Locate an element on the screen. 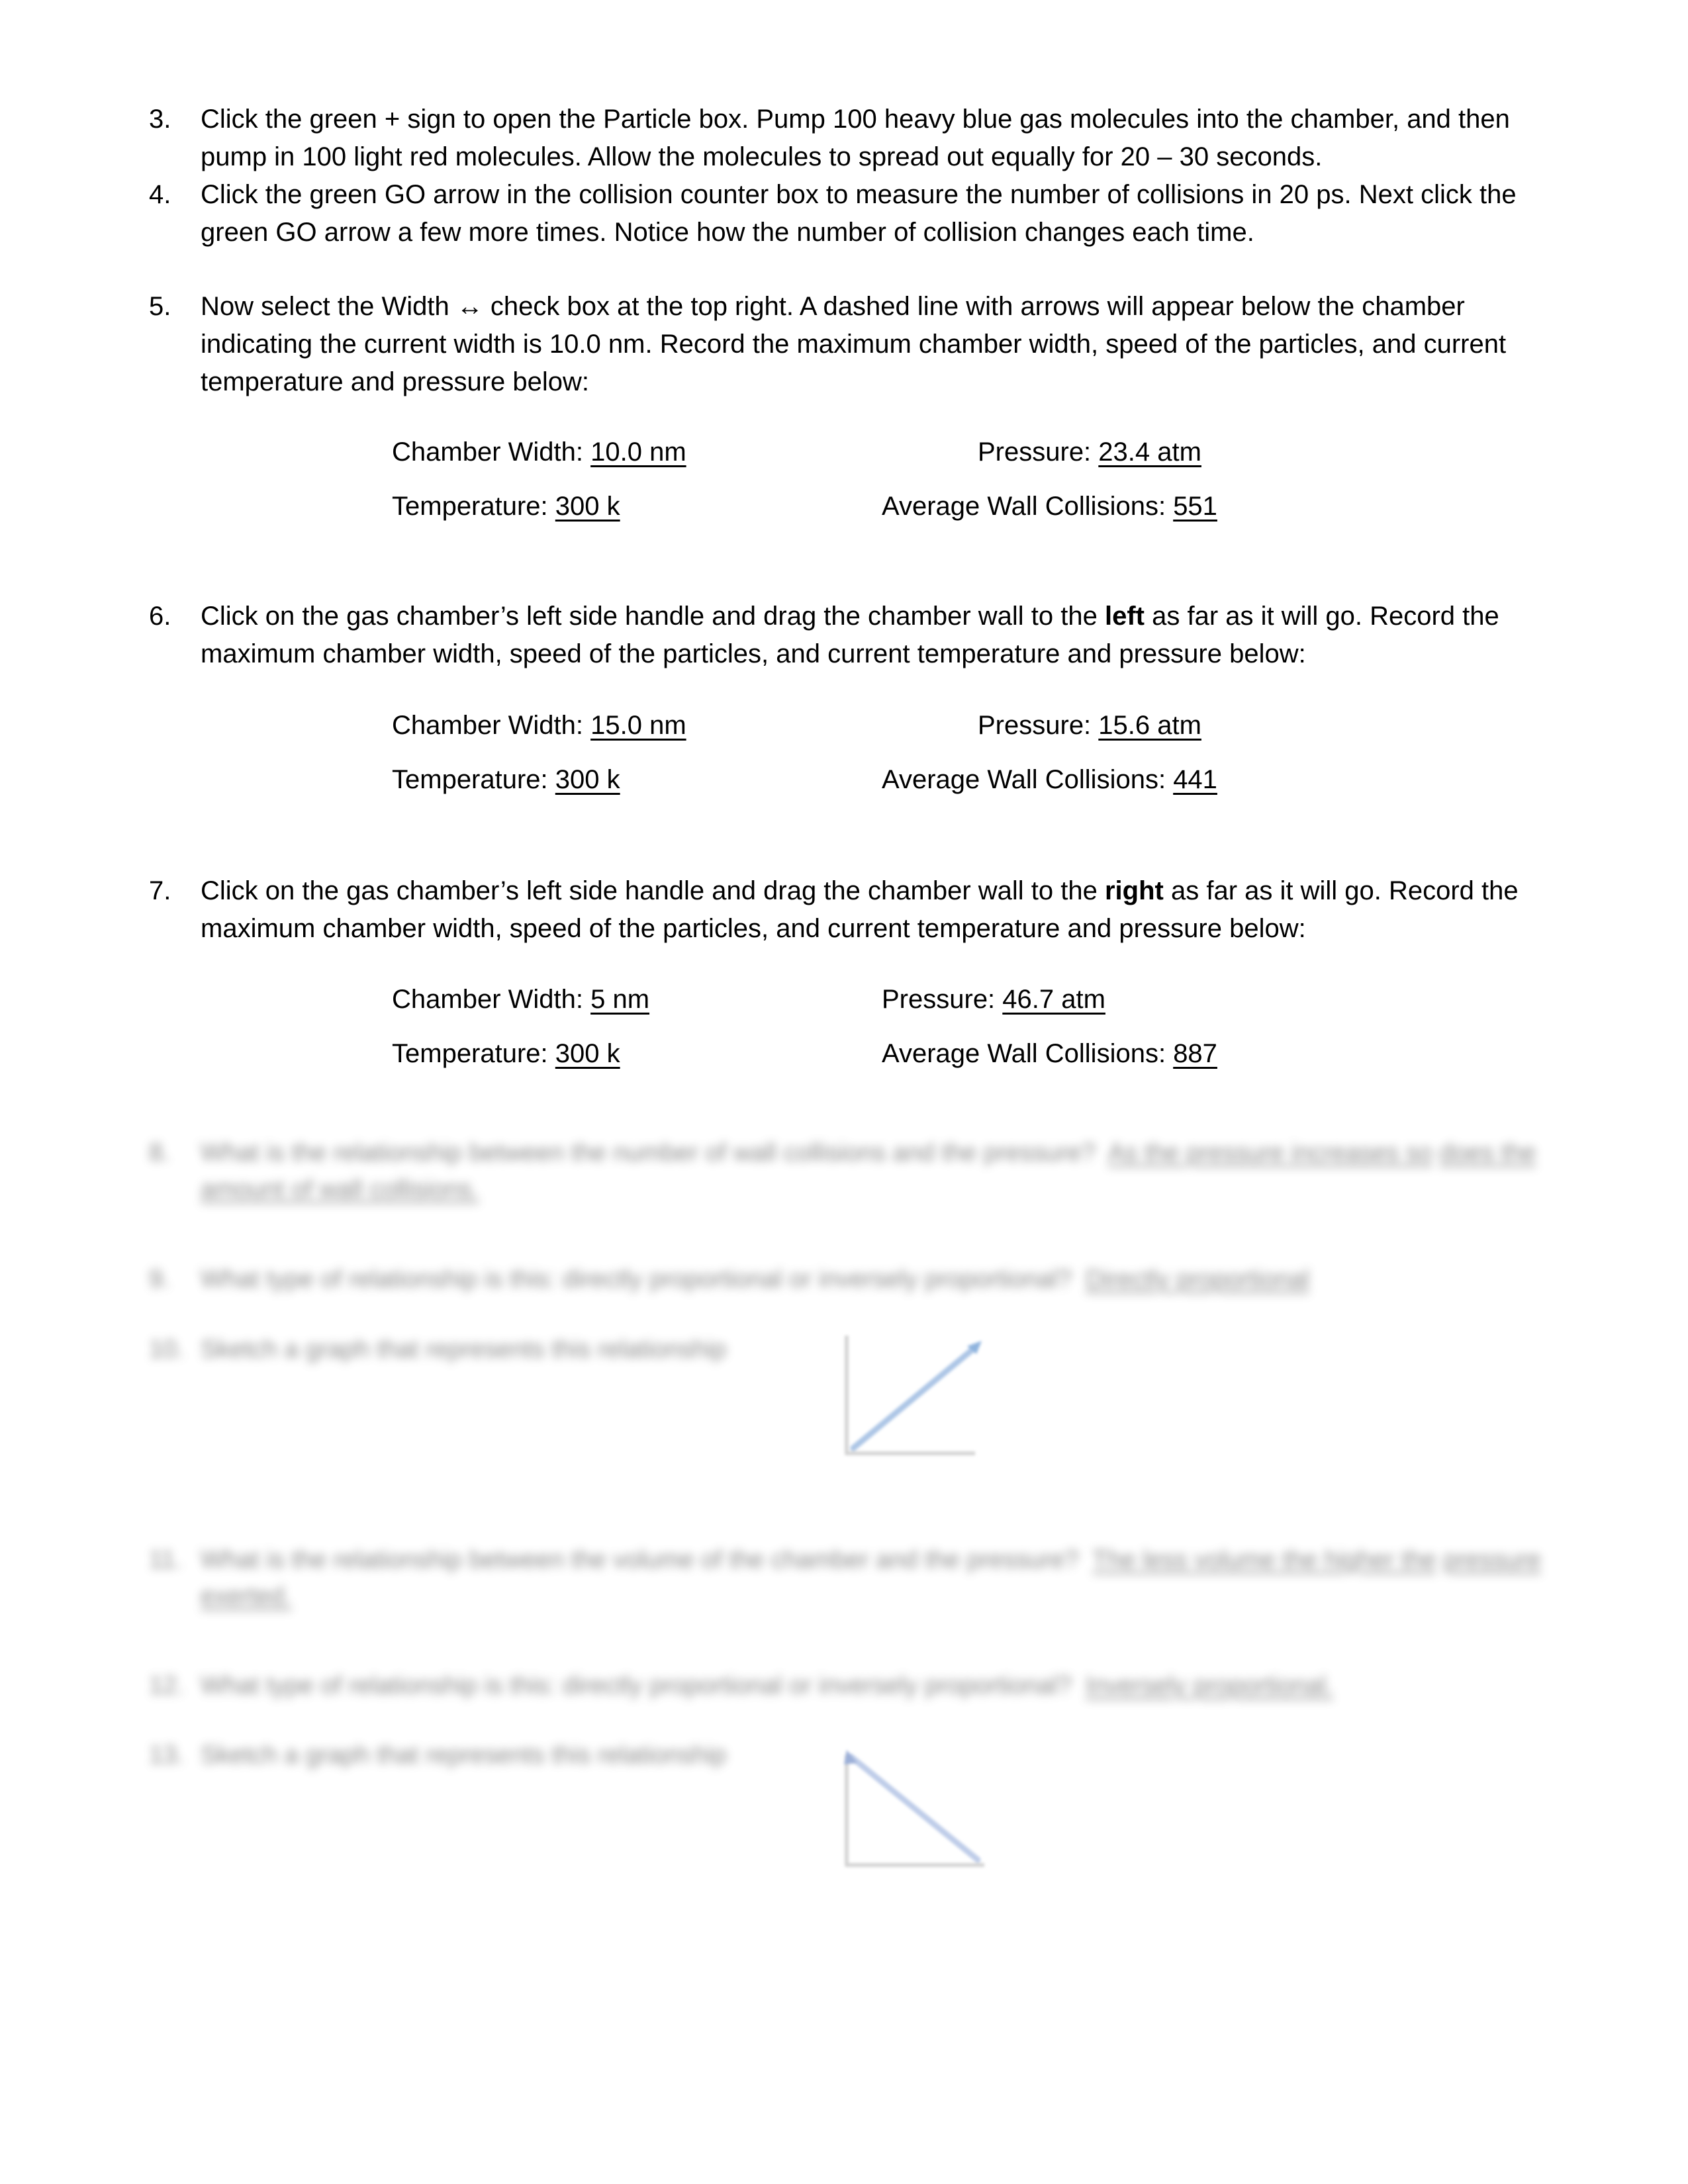 The height and width of the screenshot is (2184, 1688). measurement-row-width-trial-6: Chamber Width: 15.0 nm is located at coordinates (539, 725).